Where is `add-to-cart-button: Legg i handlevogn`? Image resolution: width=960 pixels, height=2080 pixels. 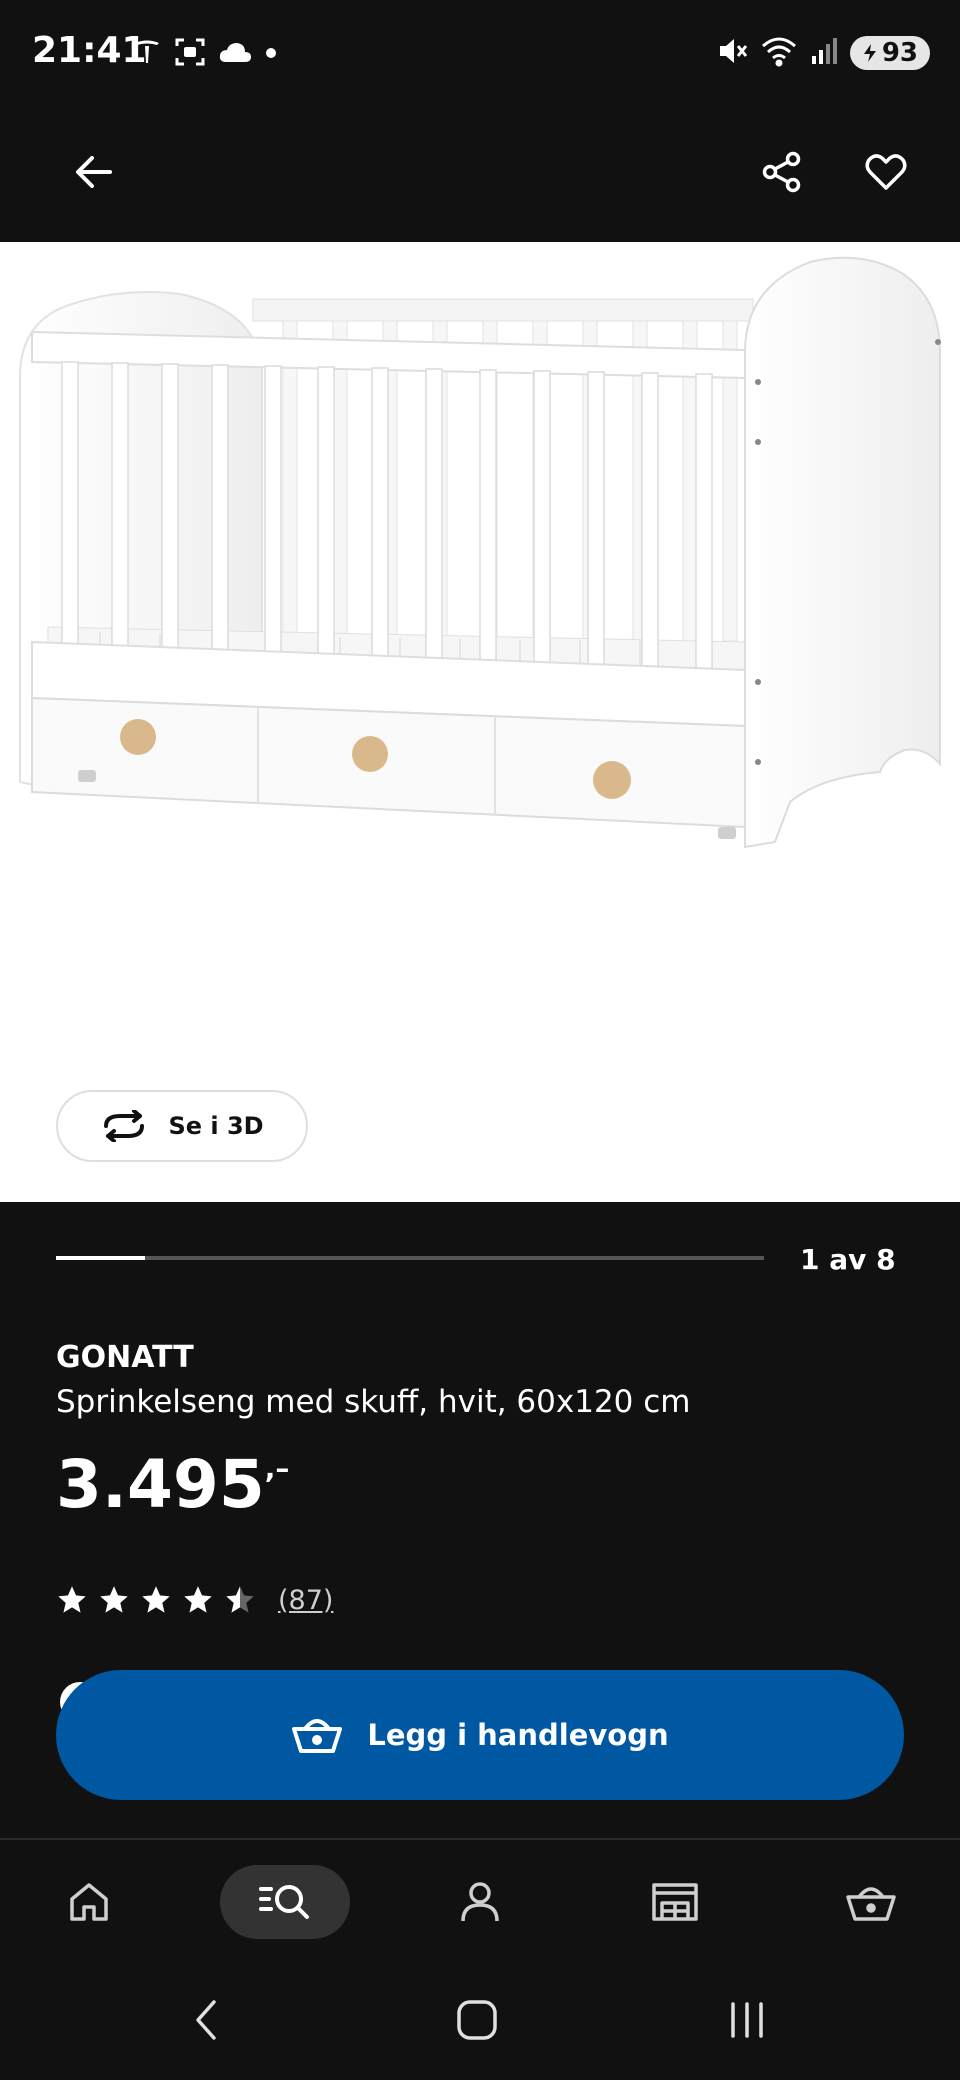
add-to-cart-button: Legg i handlevogn is located at coordinates (480, 1735).